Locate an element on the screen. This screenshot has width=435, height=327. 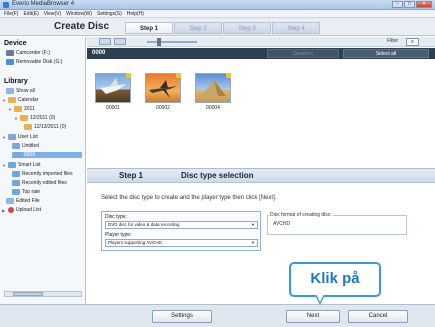
player-type-select: Players supporting AVCHD ▼ is located at coordinates (181, 243).